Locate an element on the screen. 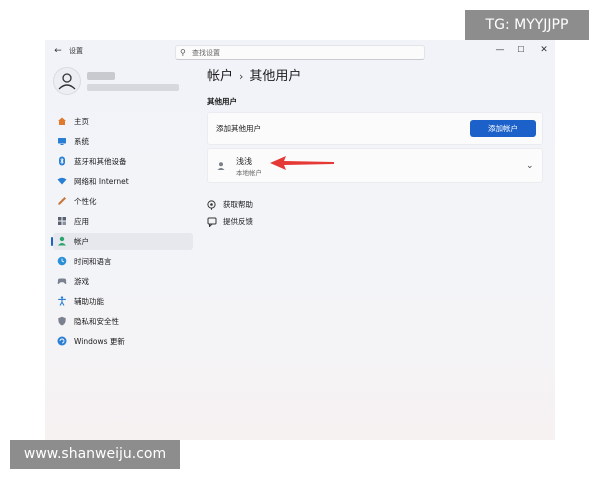 The width and height of the screenshot is (600, 480). sidebar-item-network: 网络和 Internet is located at coordinates (123, 181).